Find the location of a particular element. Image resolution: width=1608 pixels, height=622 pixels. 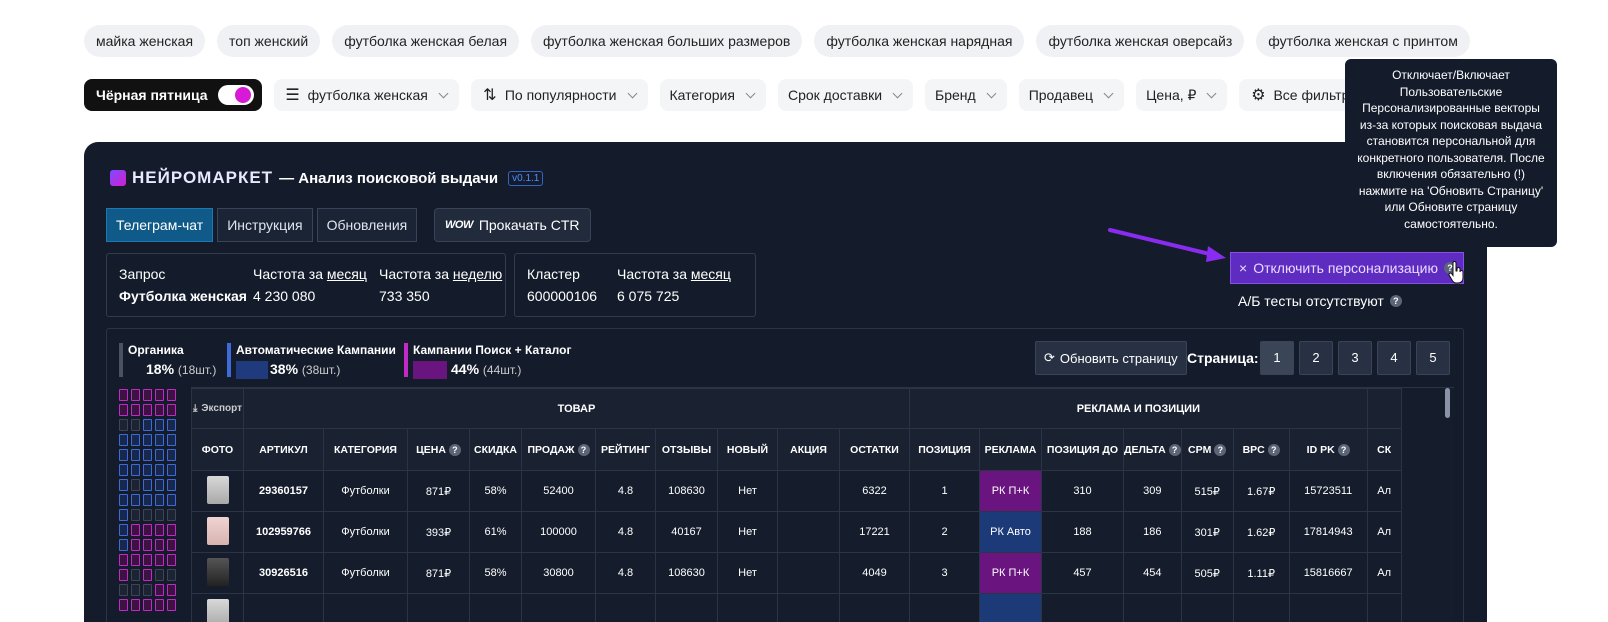

search-chip: топ женский is located at coordinates (269, 41).